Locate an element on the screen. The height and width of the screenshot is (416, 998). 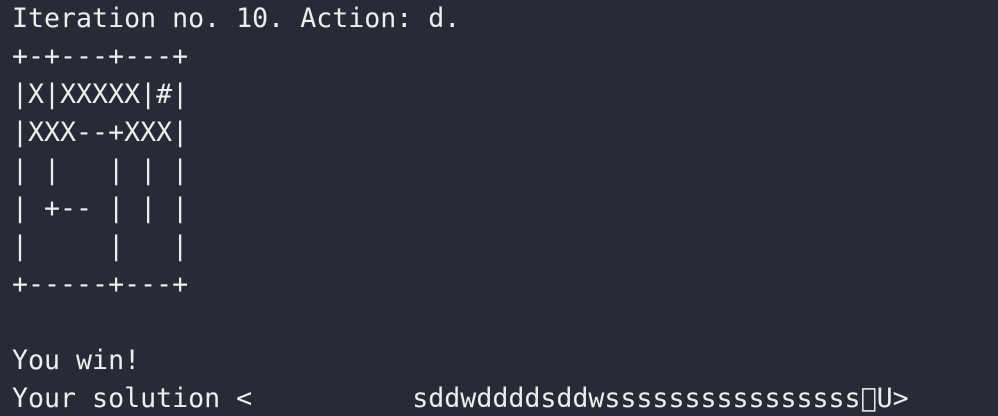
win-message: You win! is located at coordinates (76, 360).